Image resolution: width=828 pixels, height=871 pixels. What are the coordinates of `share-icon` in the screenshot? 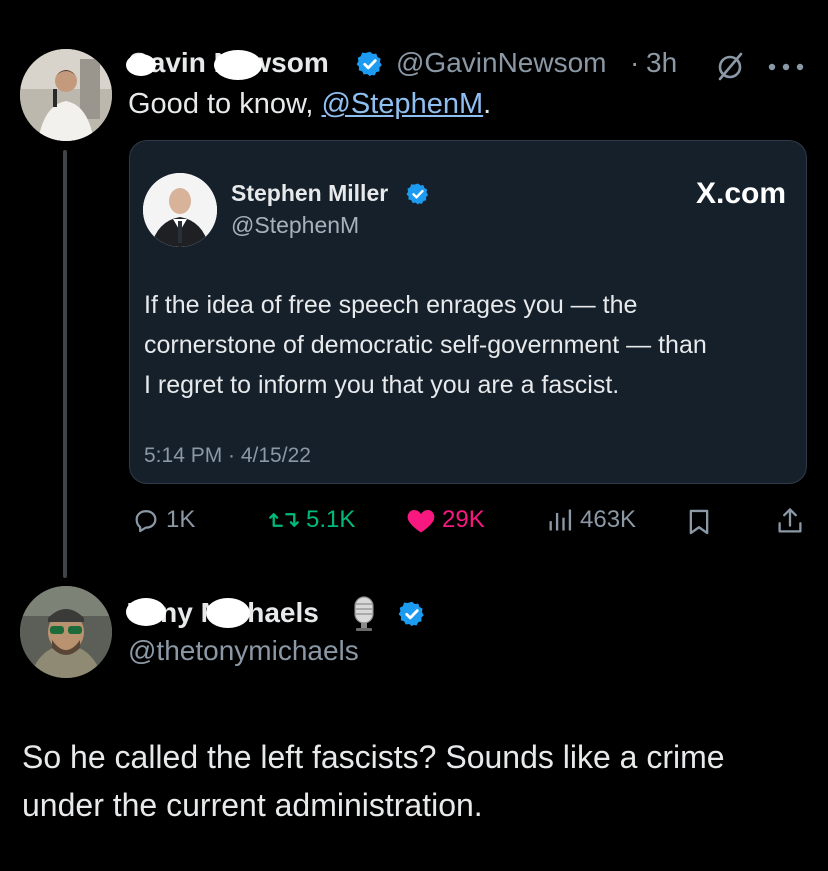 It's located at (790, 523).